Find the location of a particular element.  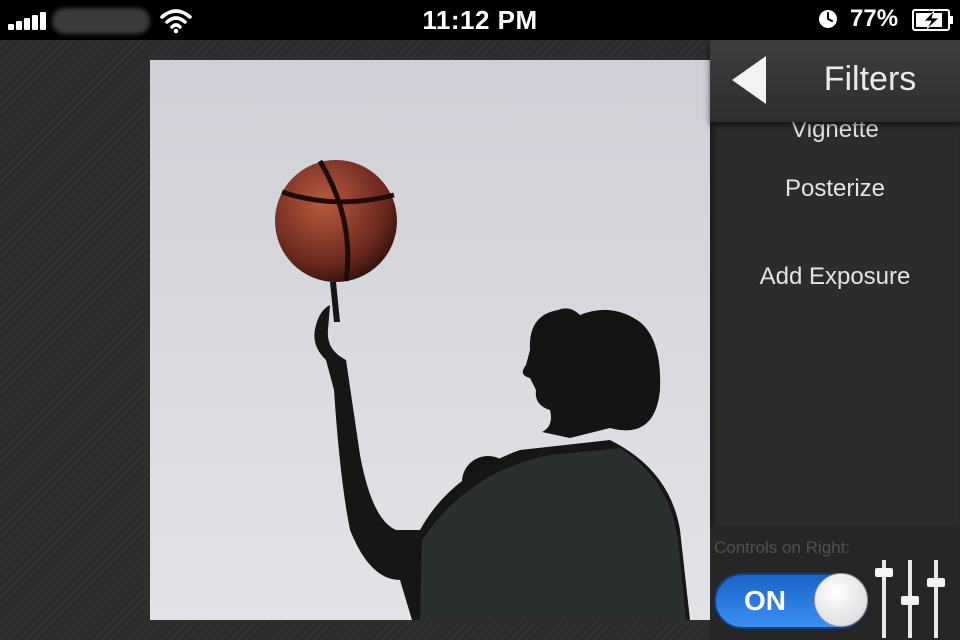

toggle-knob is located at coordinates (841, 600).